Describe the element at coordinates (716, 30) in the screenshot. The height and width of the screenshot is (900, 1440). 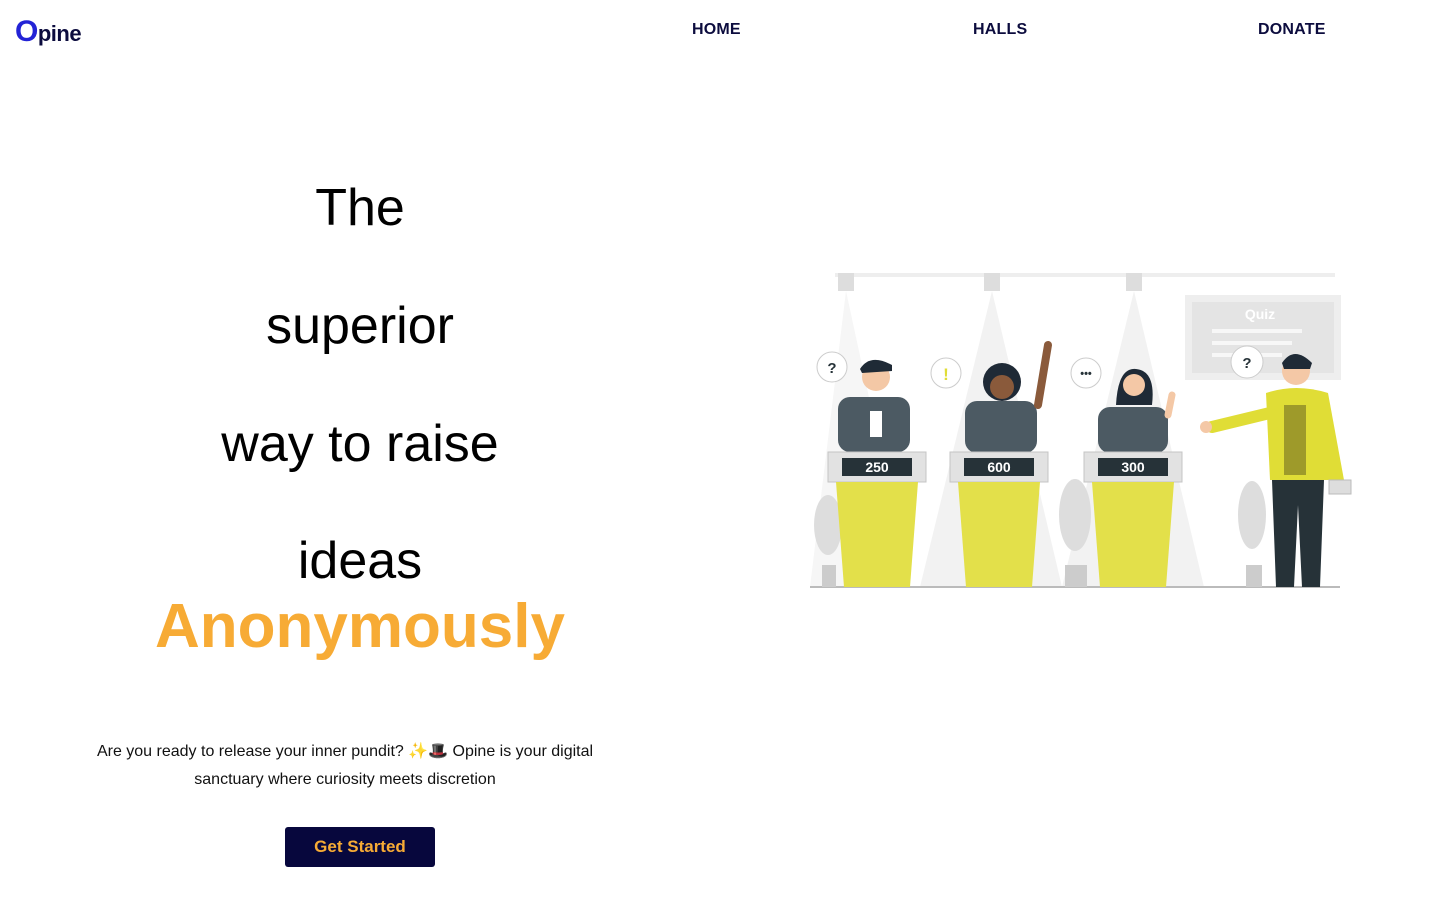
I see `nav-home-link: HOME` at that location.